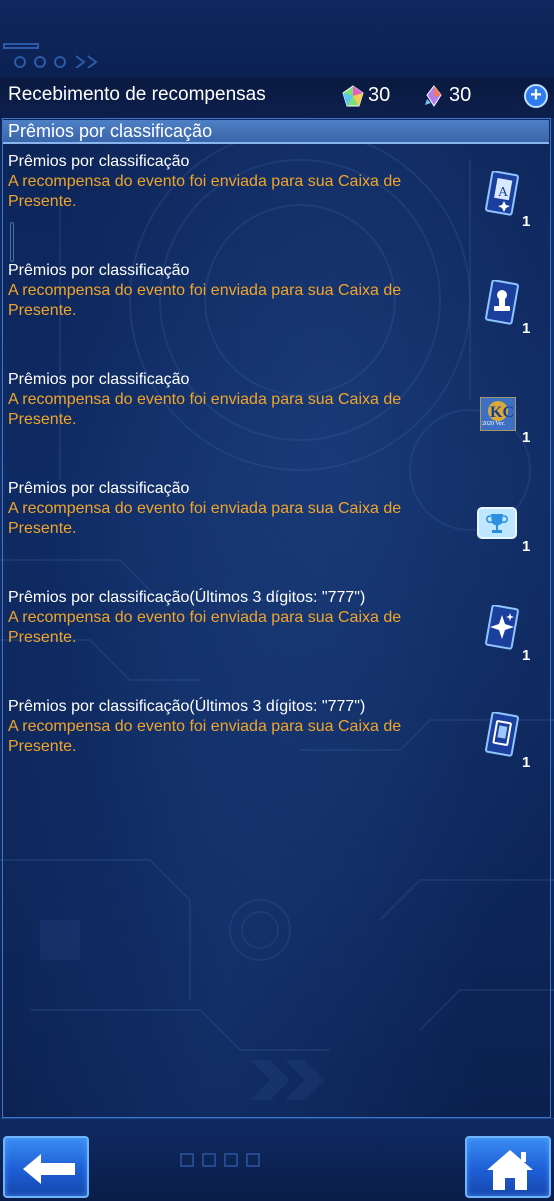  What do you see at coordinates (366, 95) in the screenshot?
I see `currency-rainbow: 30` at bounding box center [366, 95].